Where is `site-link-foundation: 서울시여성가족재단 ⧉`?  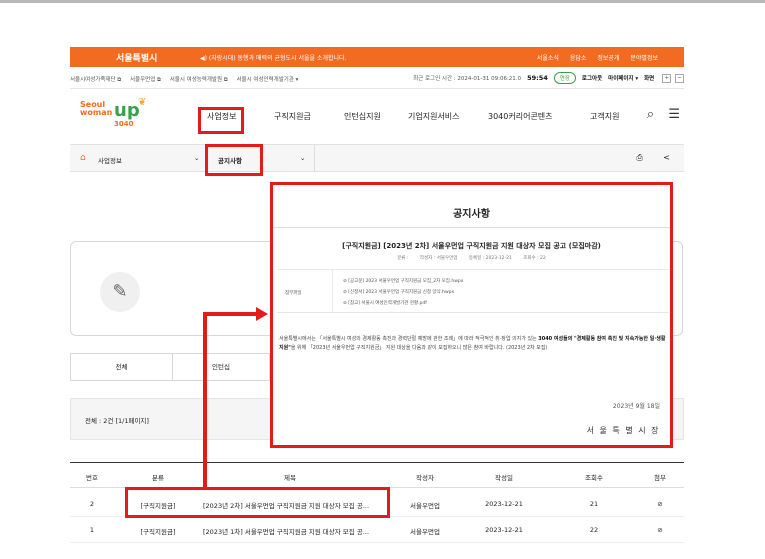 site-link-foundation: 서울시여성가족재단 ⧉ is located at coordinates (95, 80).